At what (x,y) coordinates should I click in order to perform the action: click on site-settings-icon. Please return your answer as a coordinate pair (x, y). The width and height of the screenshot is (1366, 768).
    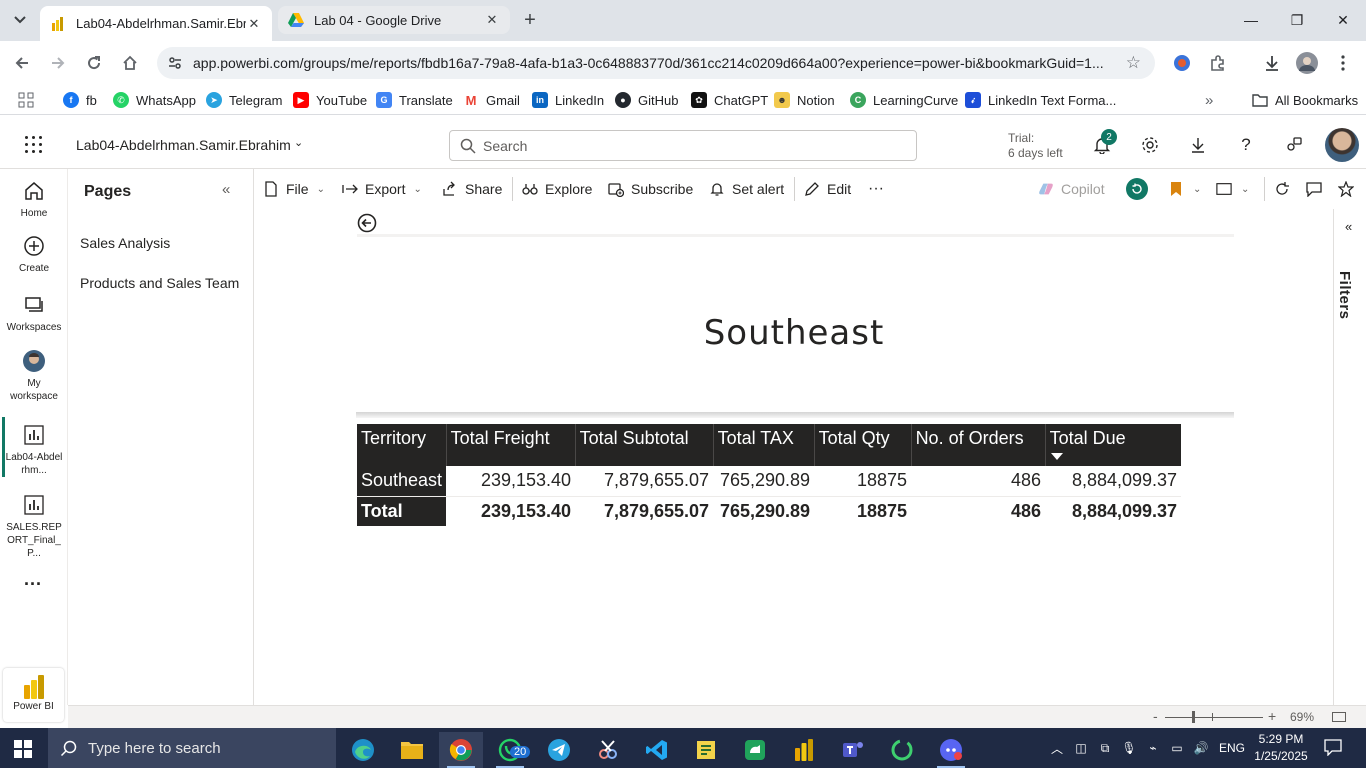
    Looking at the image, I should click on (175, 63).